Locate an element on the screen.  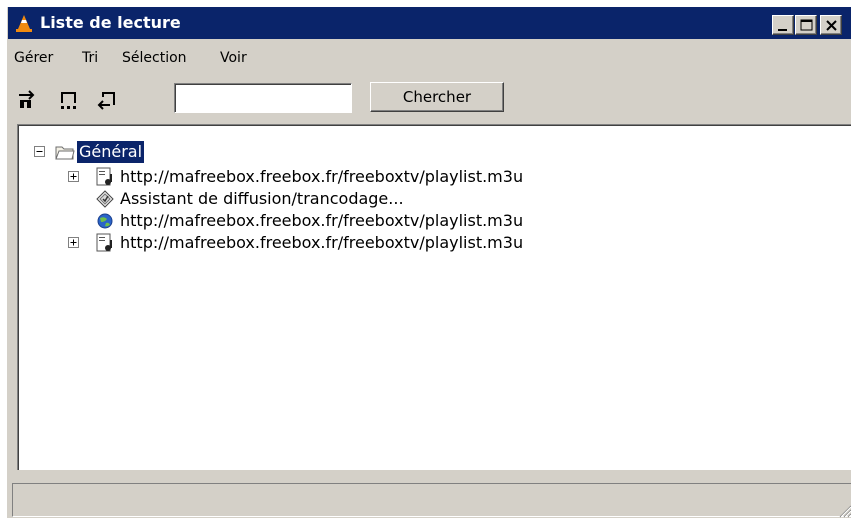
tree-root-row: Général is located at coordinates (218, 152).